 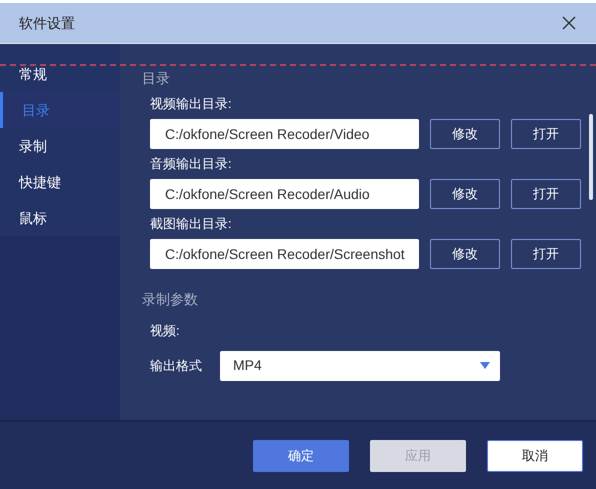 I want to click on dialog-button: 取消, so click(x=535, y=456).